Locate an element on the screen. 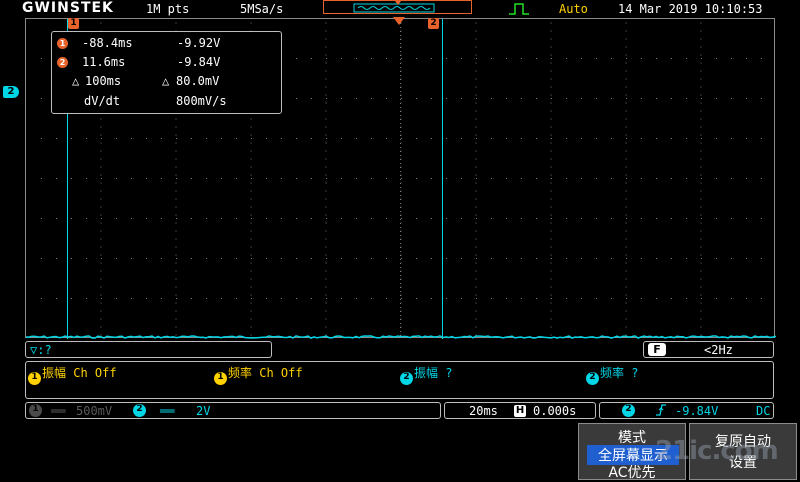 This screenshot has height=482, width=800. dvdt-value: 800mV/s is located at coordinates (201, 101).